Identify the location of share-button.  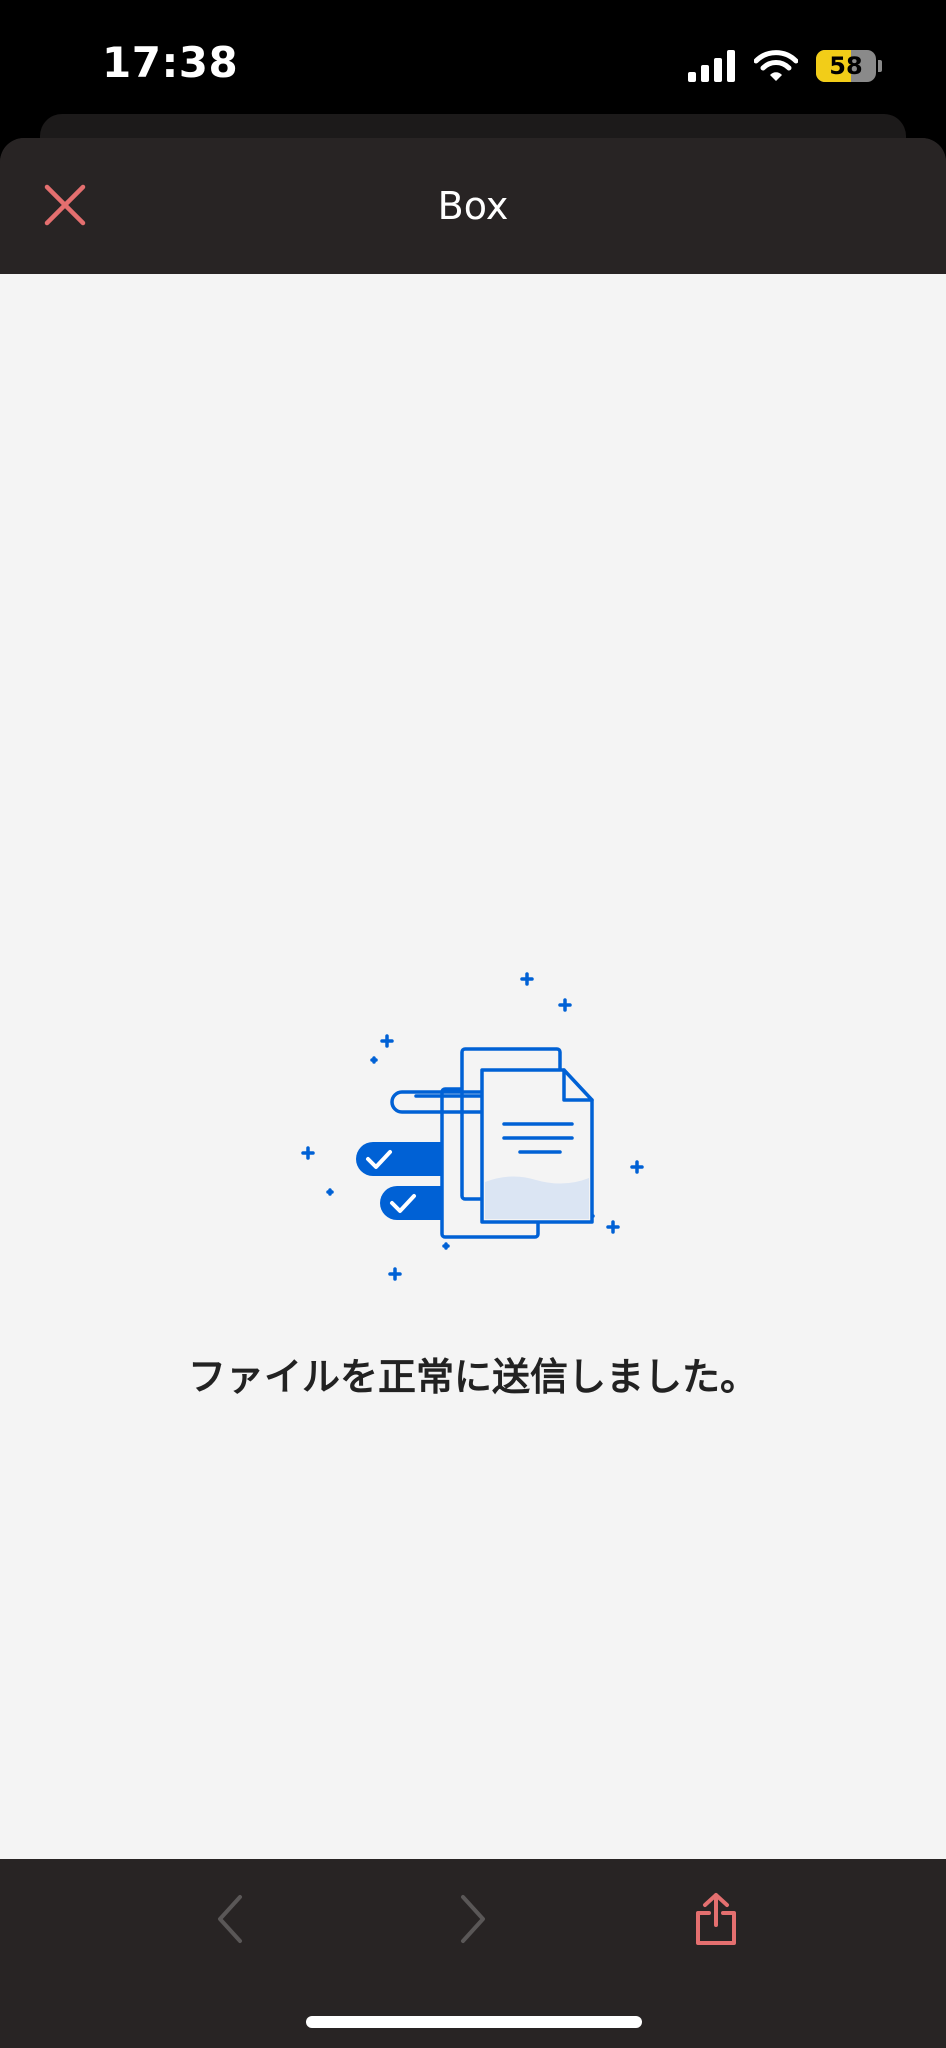
(716, 1919).